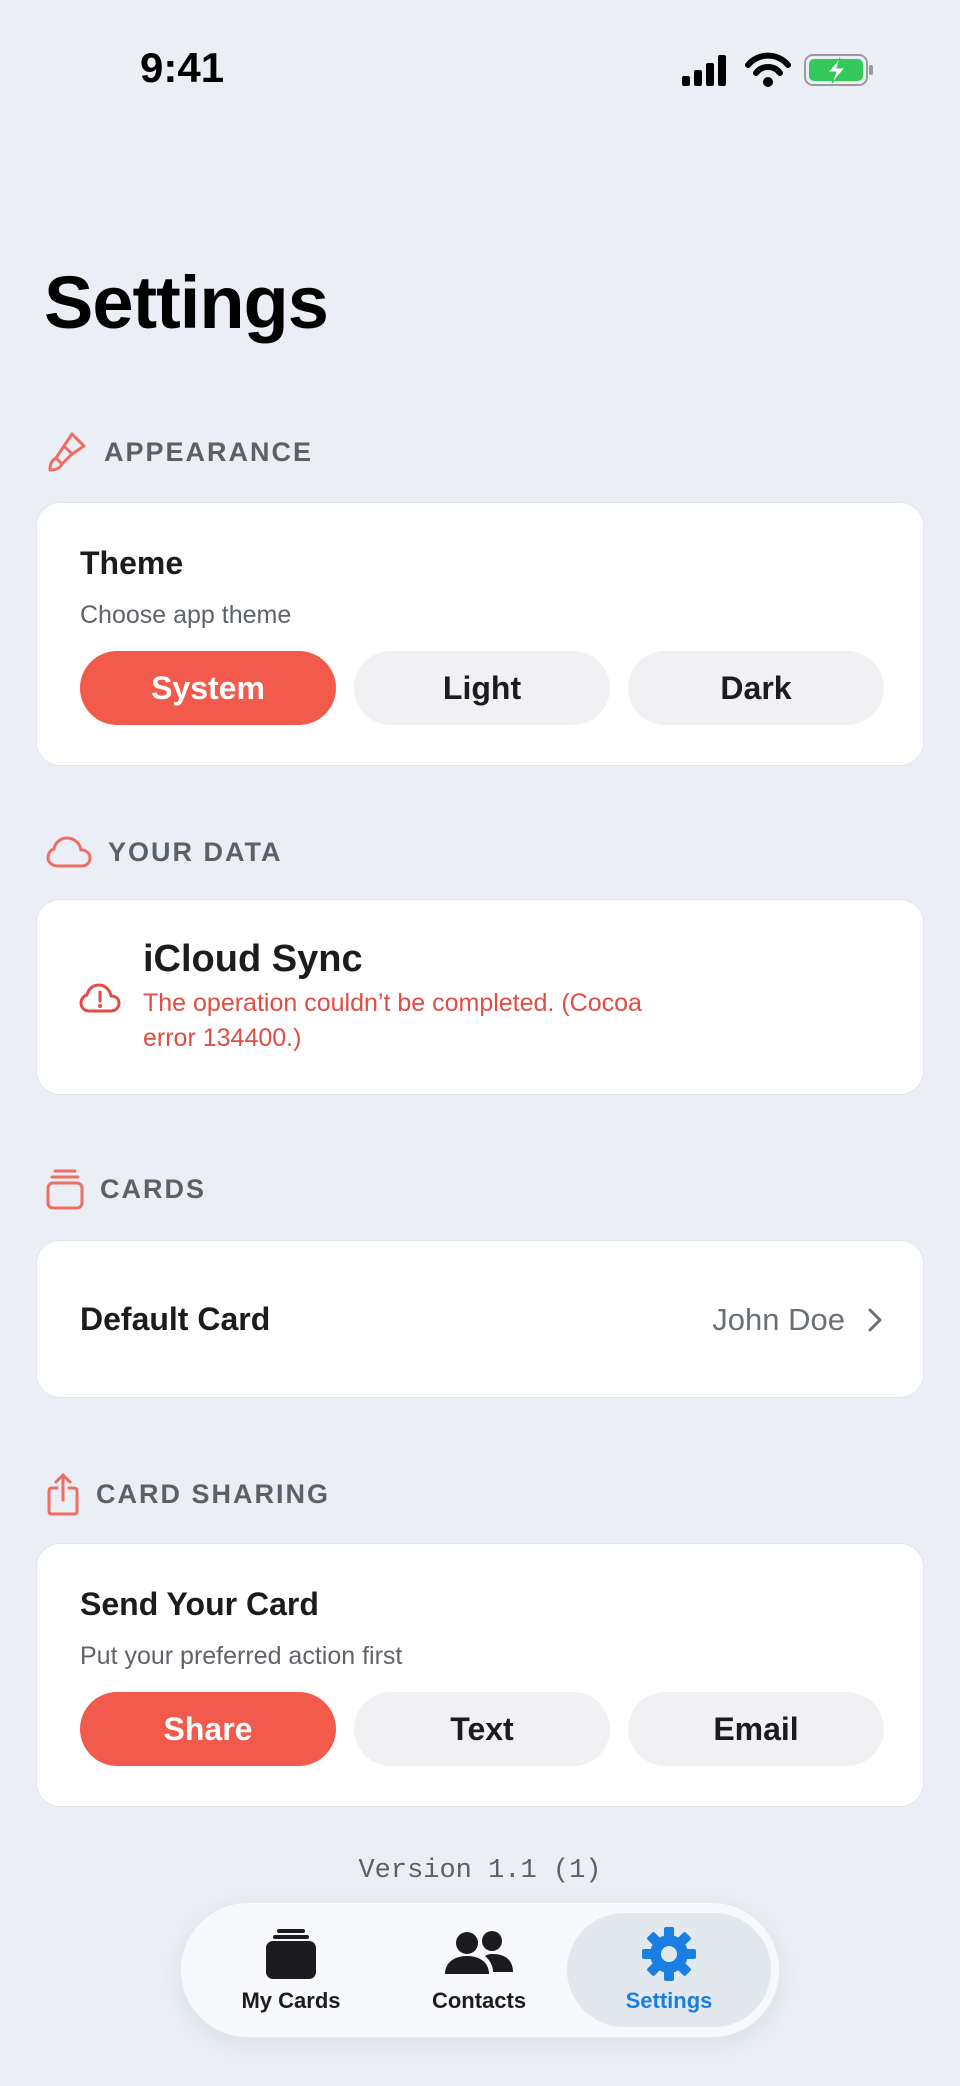 The width and height of the screenshot is (960, 2086). What do you see at coordinates (175, 1319) in the screenshot?
I see `default-card-label: Default Card` at bounding box center [175, 1319].